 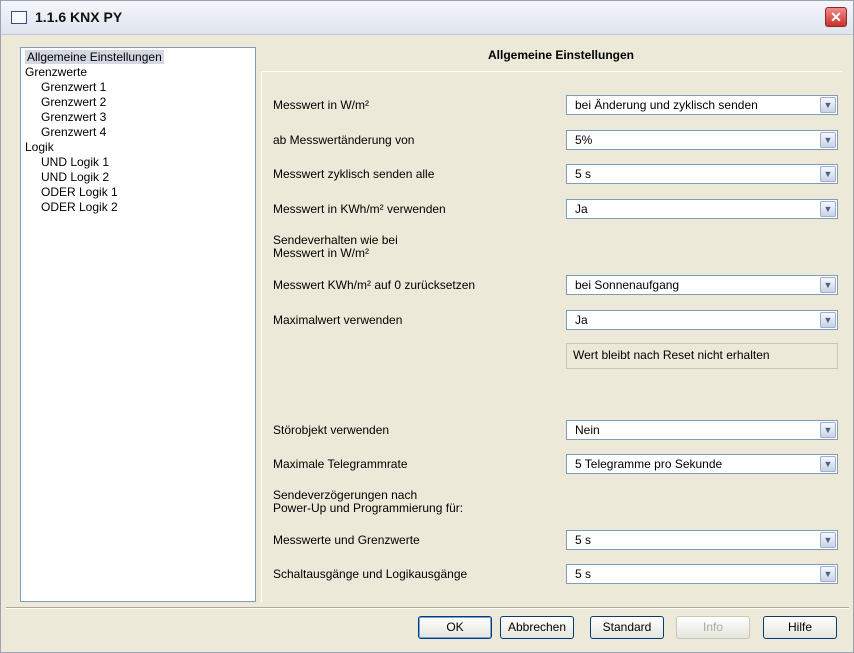 What do you see at coordinates (138, 177) in the screenshot?
I see `tree-item-und-logik-2: UND Logik 2` at bounding box center [138, 177].